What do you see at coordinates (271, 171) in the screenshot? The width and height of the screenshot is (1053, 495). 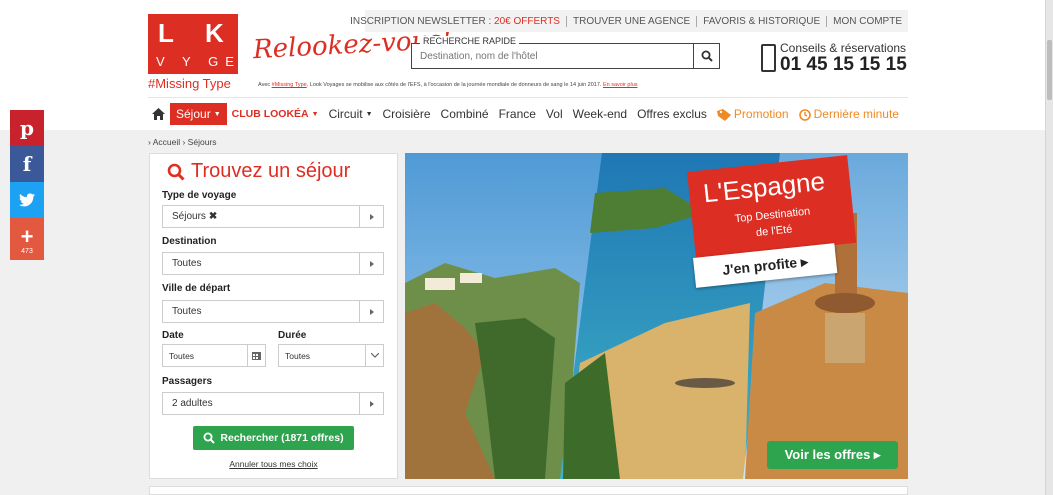 I see `search-title-text: Trouvez un séjour` at bounding box center [271, 171].